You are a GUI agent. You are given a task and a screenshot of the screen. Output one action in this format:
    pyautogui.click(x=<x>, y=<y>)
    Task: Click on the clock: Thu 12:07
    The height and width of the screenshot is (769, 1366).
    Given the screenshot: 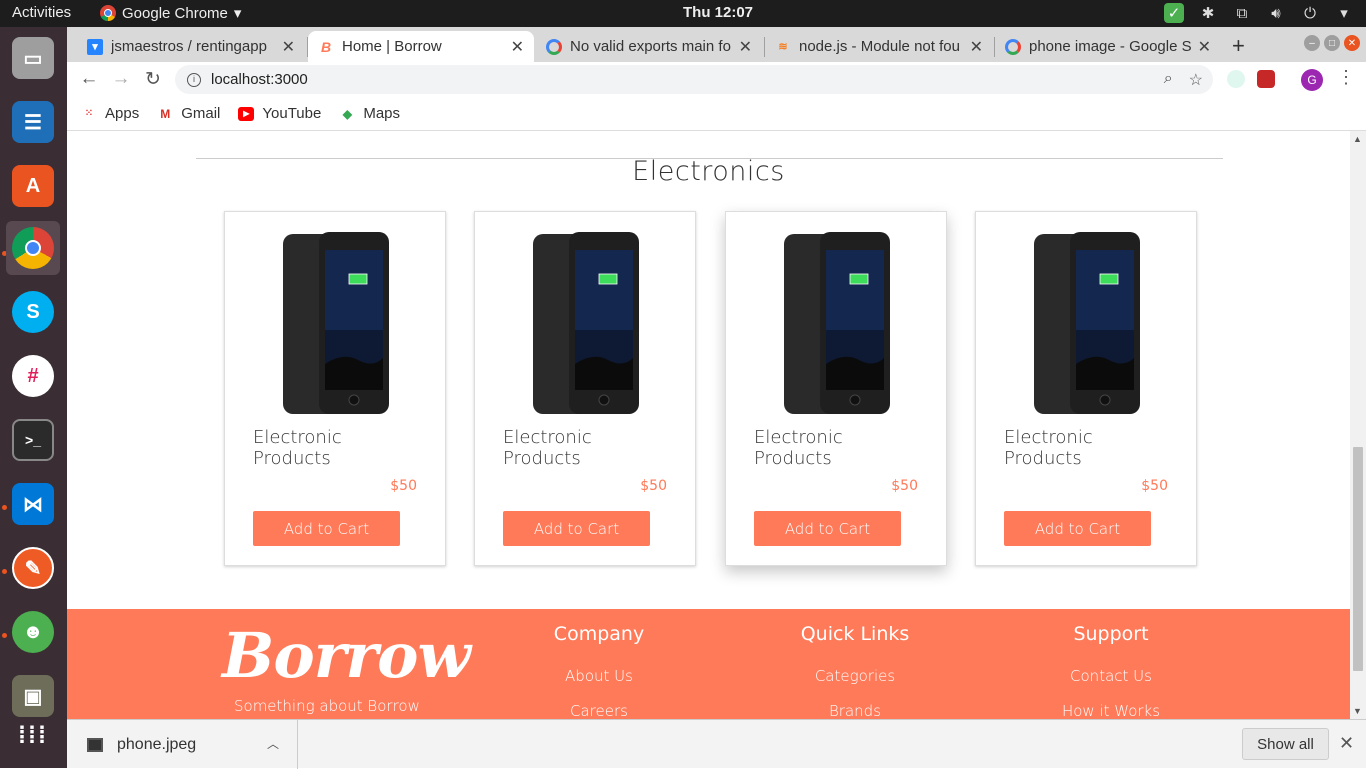 What is the action you would take?
    pyautogui.click(x=718, y=12)
    